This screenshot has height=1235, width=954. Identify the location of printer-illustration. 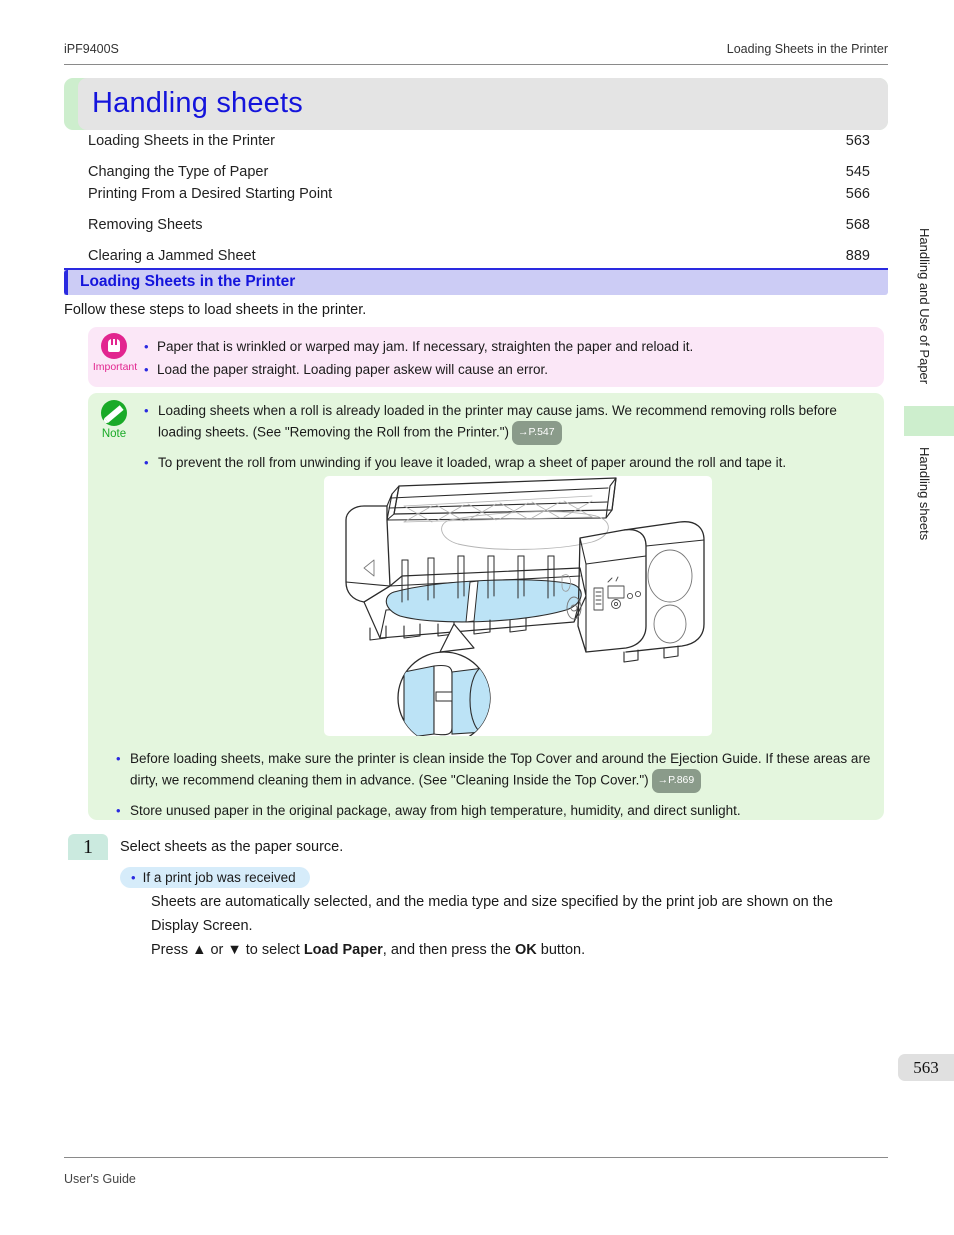
(518, 606).